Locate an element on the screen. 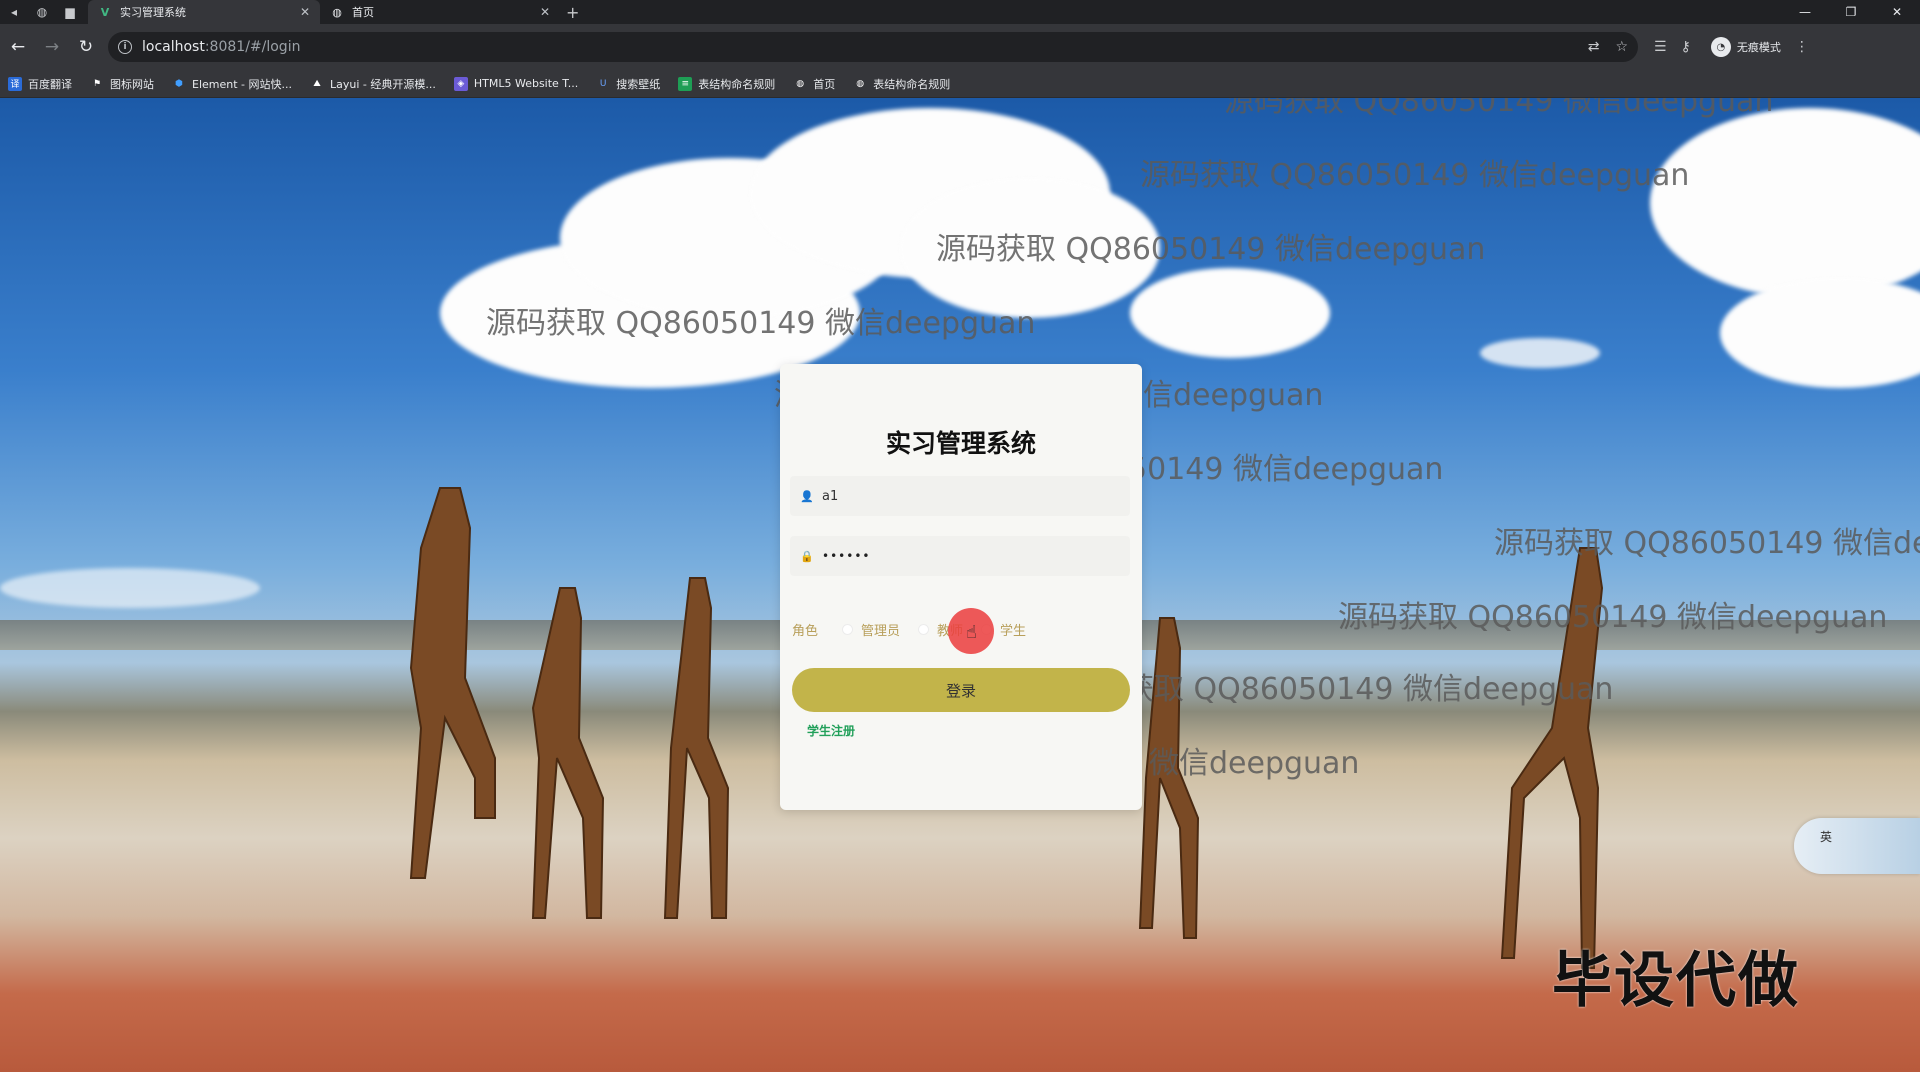  bookmark-label: 图标网站 is located at coordinates (132, 84).